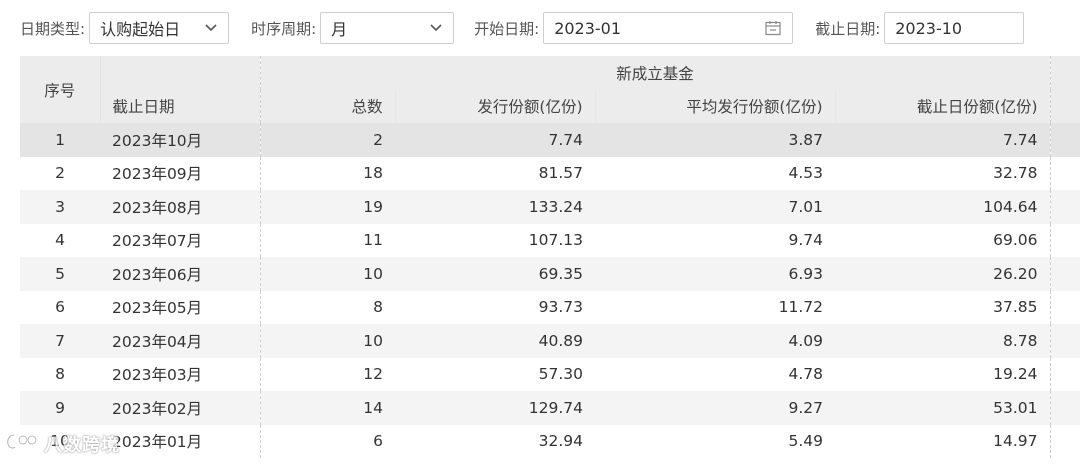 The image size is (1080, 467). I want to click on cell-end-date: 2023年08月, so click(180, 207).